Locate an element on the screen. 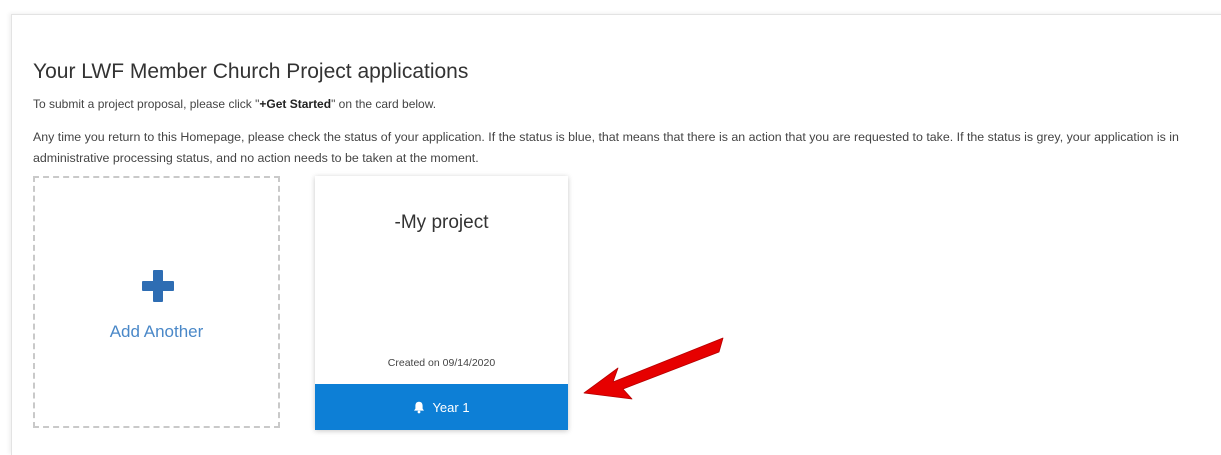 Image resolution: width=1221 pixels, height=455 pixels. plus-icon is located at coordinates (158, 286).